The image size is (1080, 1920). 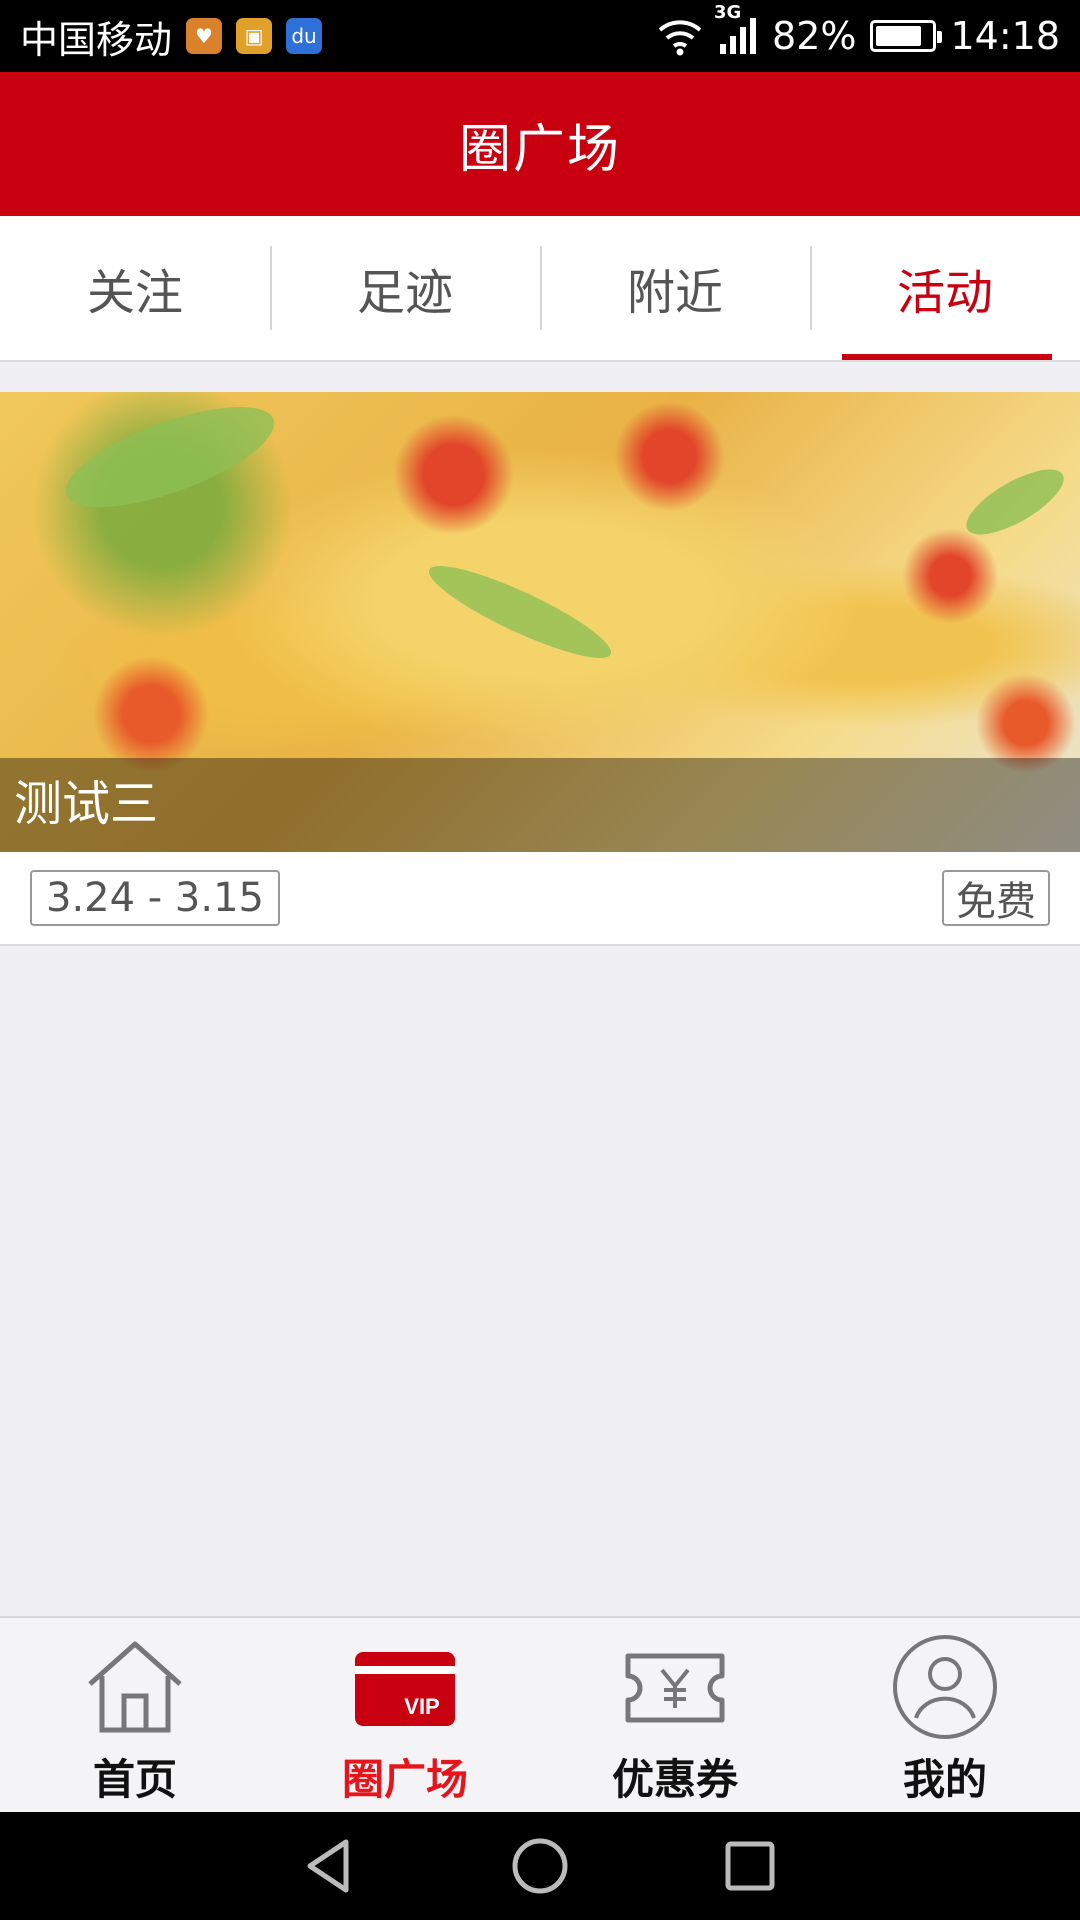 What do you see at coordinates (944, 293) in the screenshot?
I see `tab-label: 活动` at bounding box center [944, 293].